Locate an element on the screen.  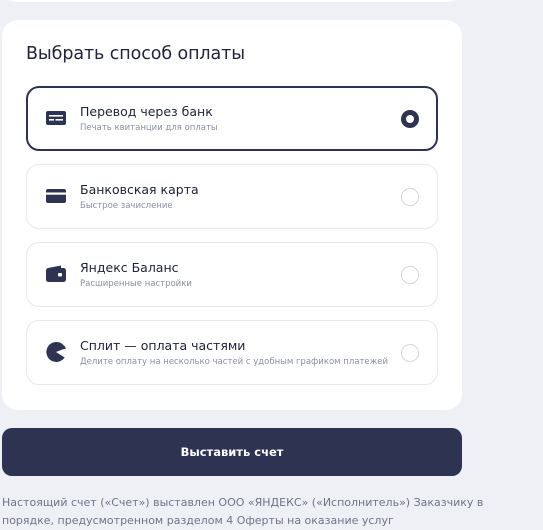
option-subtitle: Расширенные настройки is located at coordinates (136, 284).